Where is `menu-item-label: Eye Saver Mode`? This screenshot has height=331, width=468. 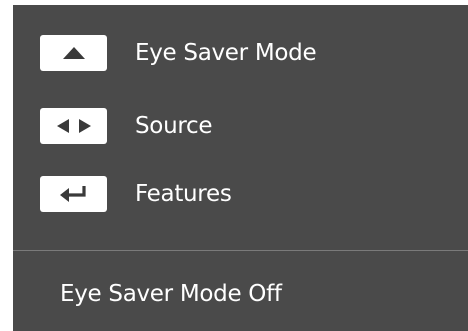 menu-item-label: Eye Saver Mode is located at coordinates (226, 53).